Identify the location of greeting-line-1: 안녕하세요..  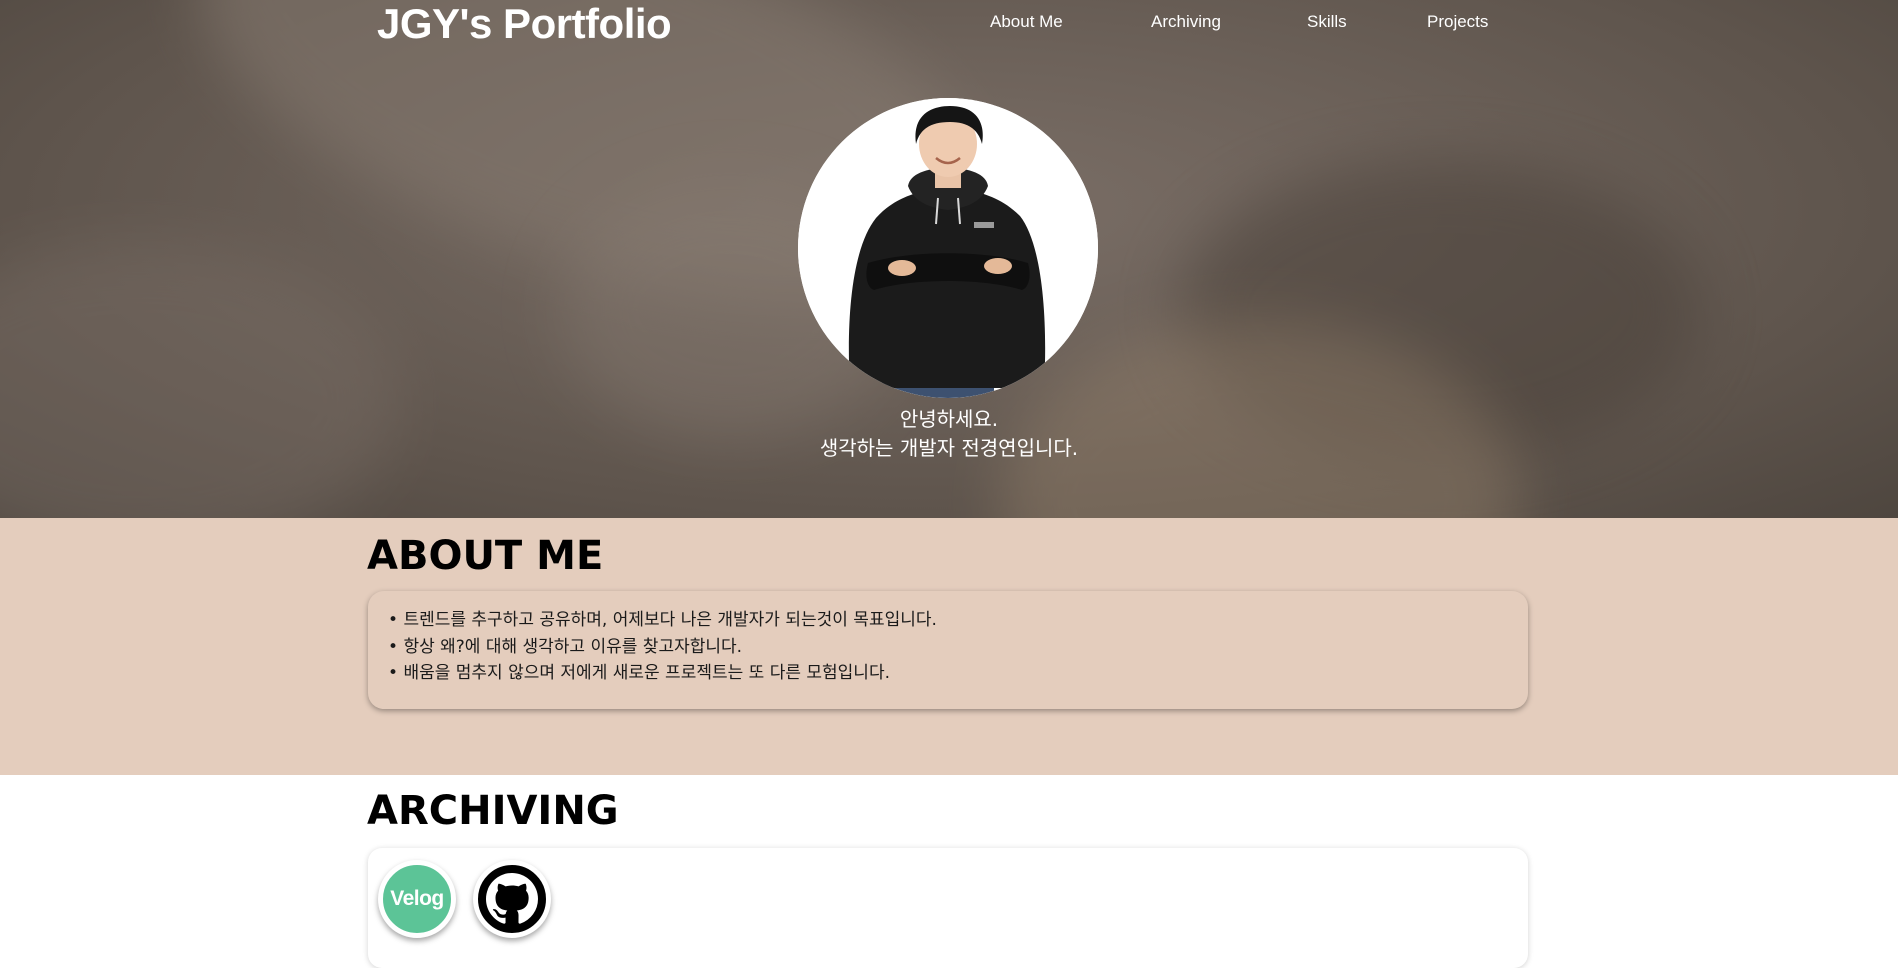
(949, 419).